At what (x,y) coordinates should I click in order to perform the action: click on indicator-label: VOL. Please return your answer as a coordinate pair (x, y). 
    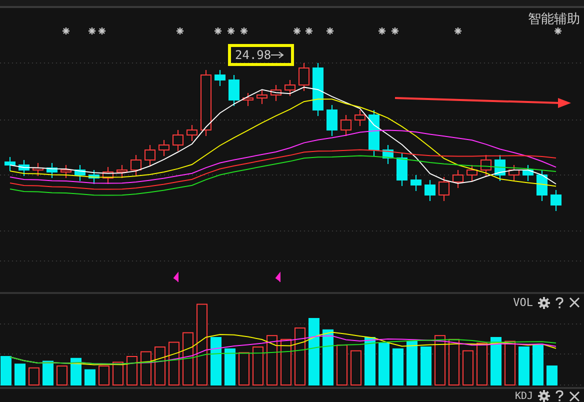
    Looking at the image, I should click on (523, 302).